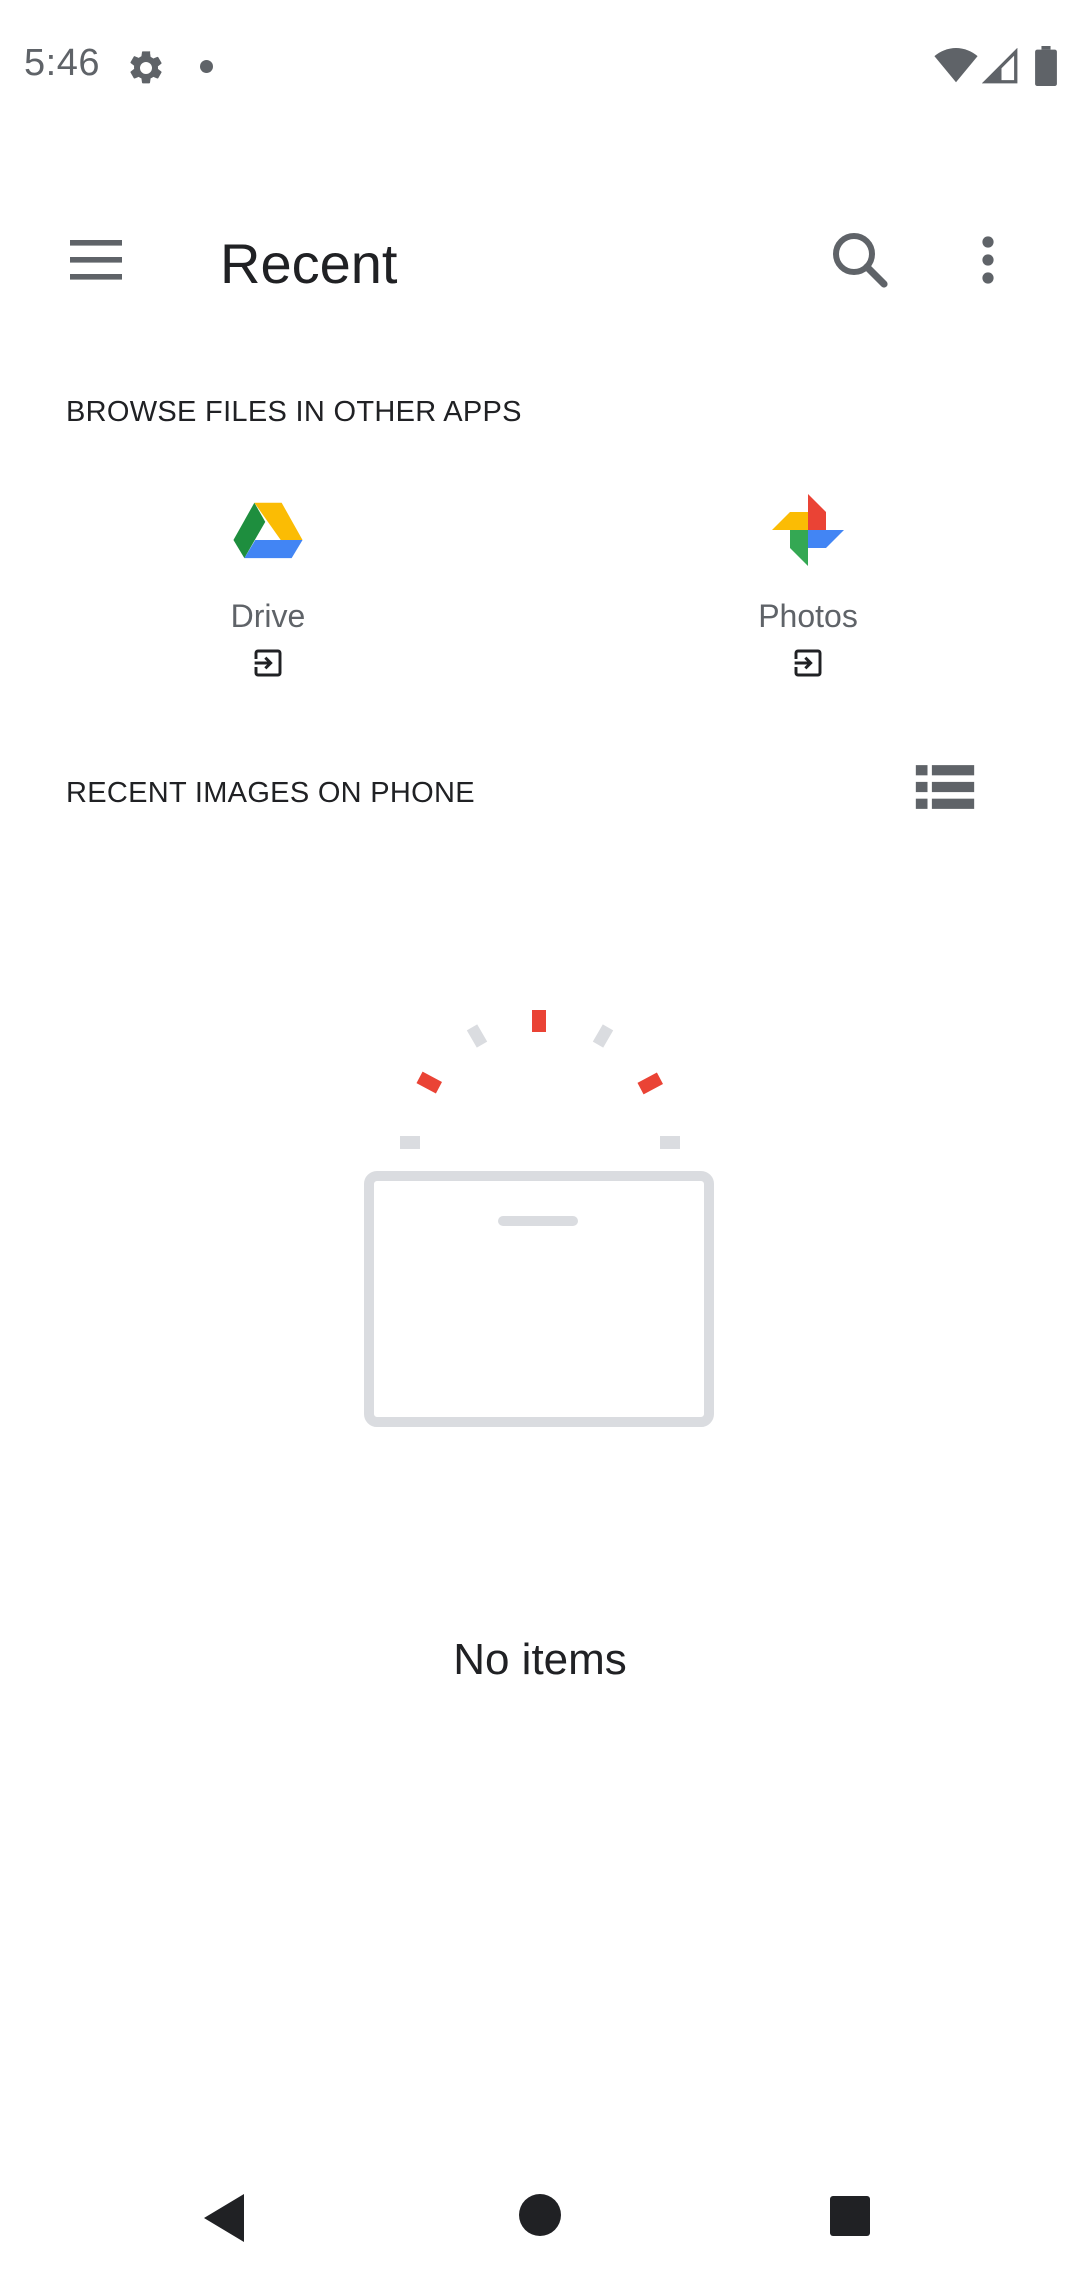 The image size is (1080, 2280). What do you see at coordinates (294, 412) in the screenshot?
I see `browse-section-header: BROWSE FILES IN OTHER APPS` at bounding box center [294, 412].